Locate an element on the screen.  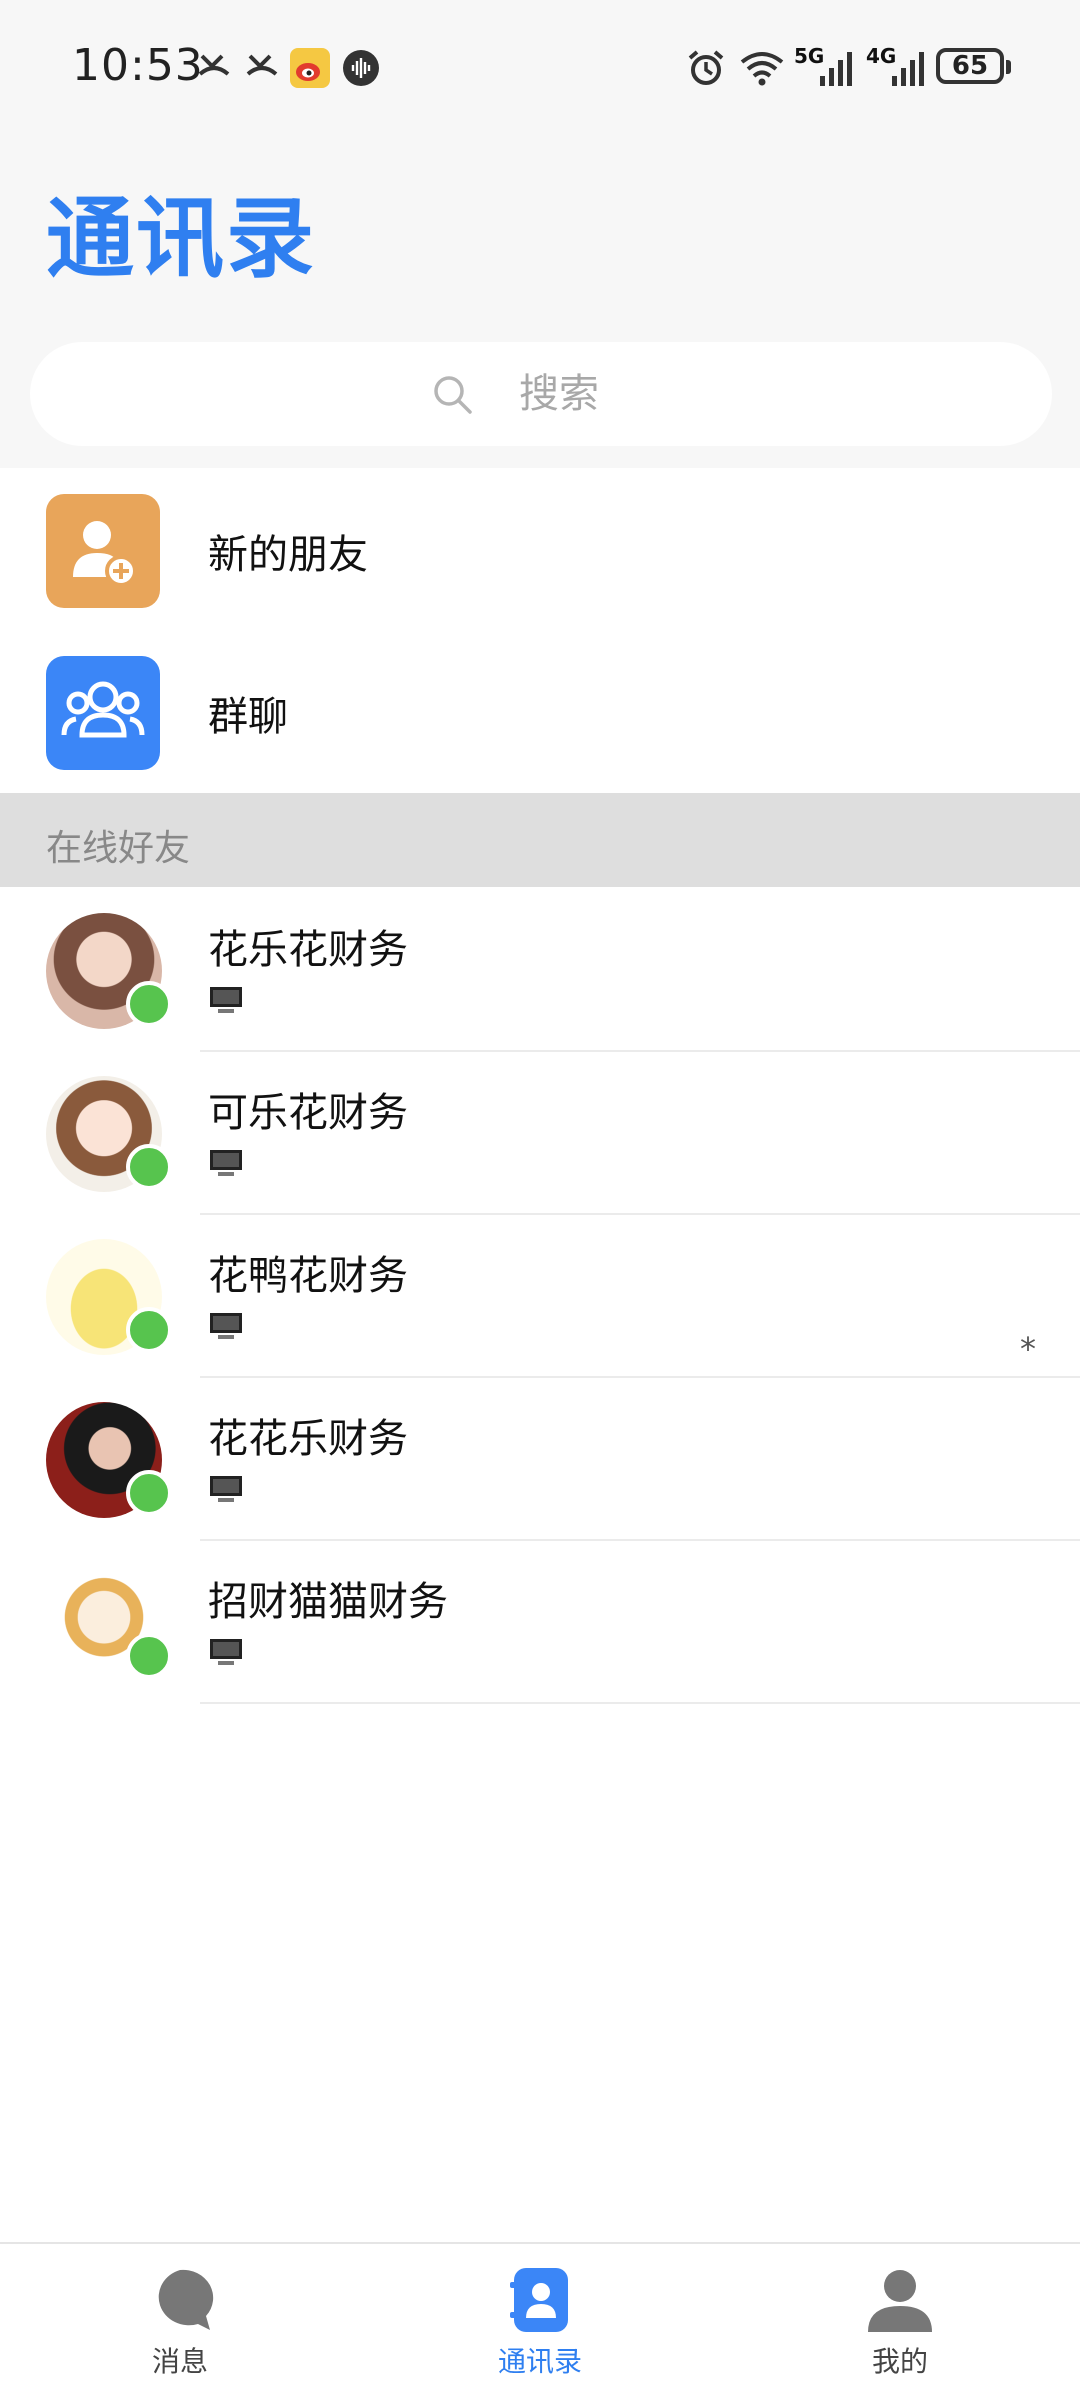
status-time: 10:53 is located at coordinates (138, 65).